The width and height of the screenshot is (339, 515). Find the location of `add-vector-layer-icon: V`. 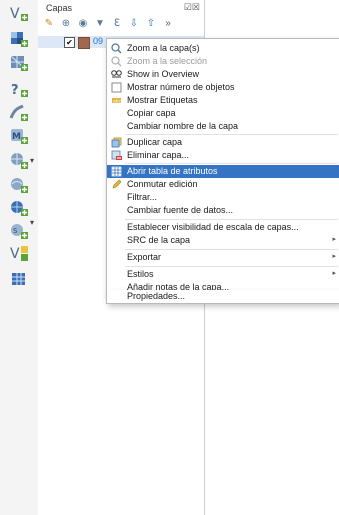

add-vector-layer-icon: V is located at coordinates (19, 13).